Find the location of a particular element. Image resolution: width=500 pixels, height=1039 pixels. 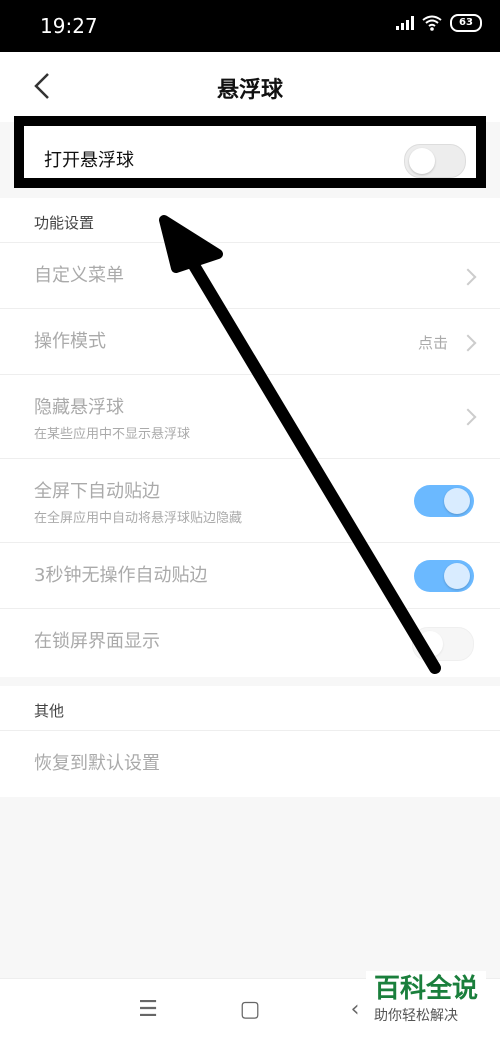

menu-icon: ☰ is located at coordinates (148, 1009).